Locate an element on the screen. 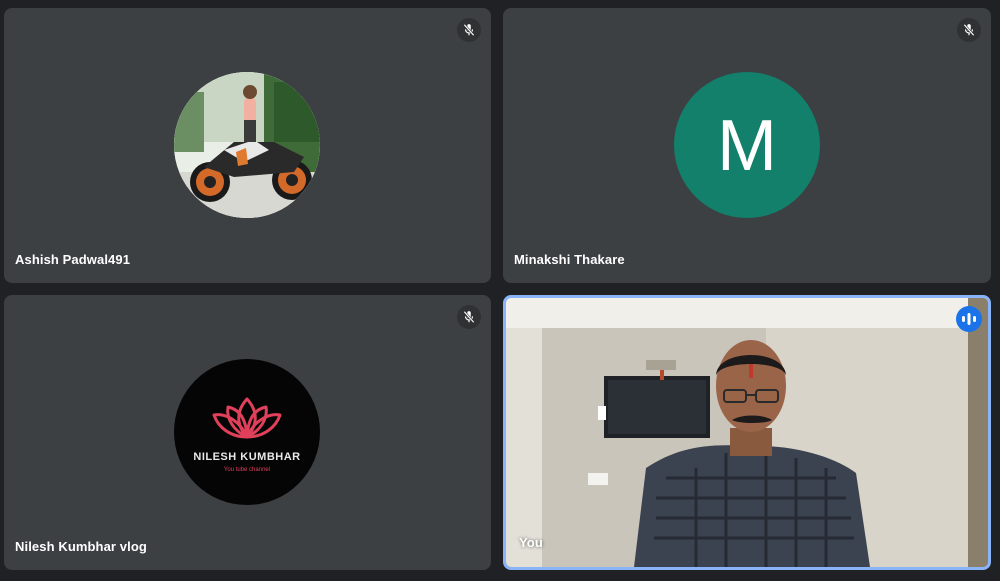 The image size is (1000, 581). audio-level-icon is located at coordinates (969, 319).